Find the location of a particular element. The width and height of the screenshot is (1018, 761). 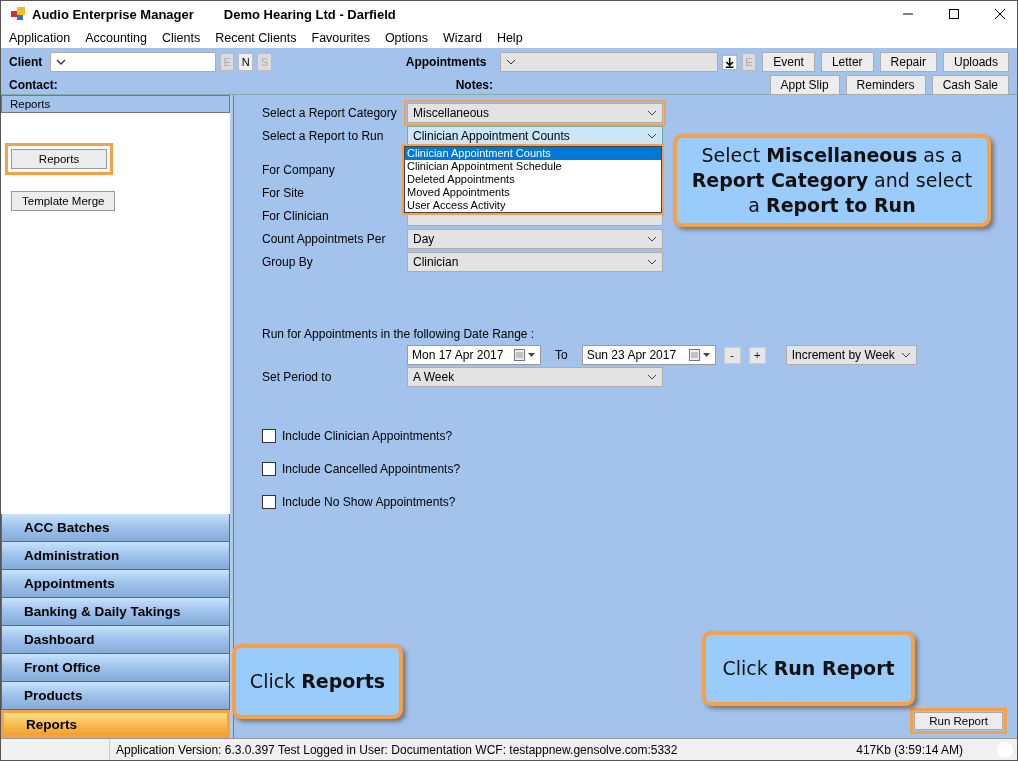

nav-item: ACC Batches is located at coordinates (115, 528).